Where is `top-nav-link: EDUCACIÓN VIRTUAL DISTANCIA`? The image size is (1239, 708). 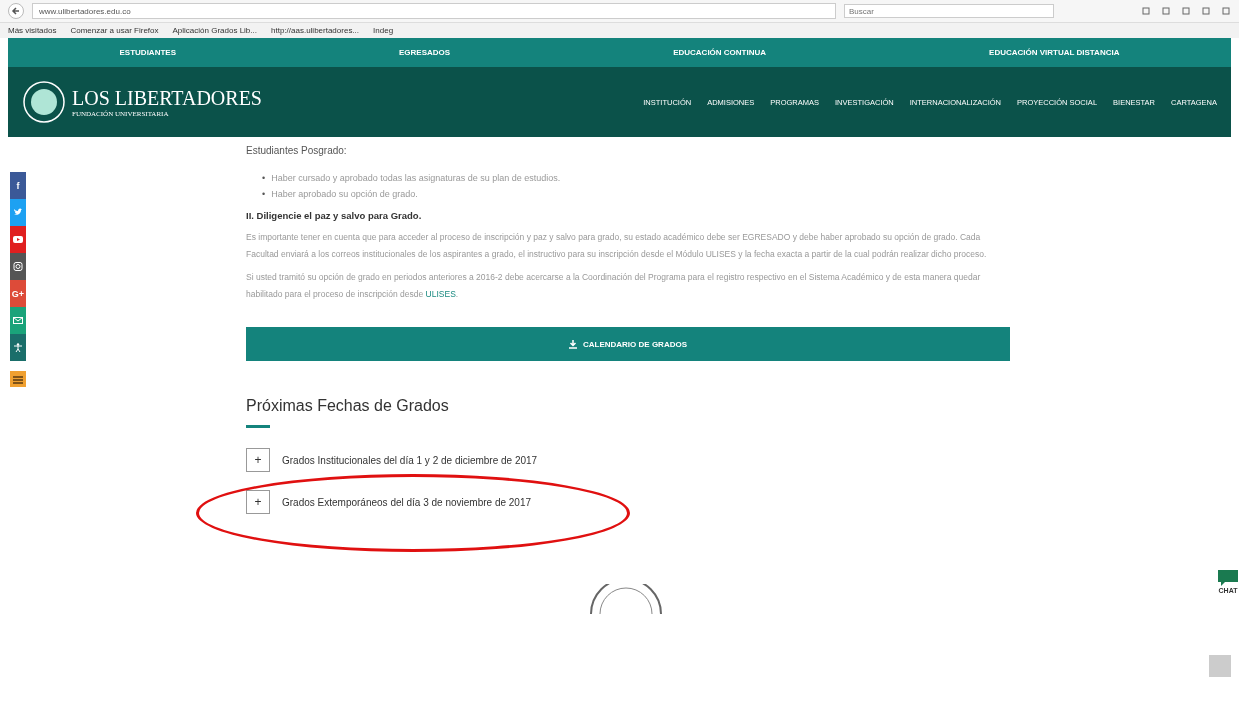
top-nav-link: EDUCACIÓN VIRTUAL DISTANCIA is located at coordinates (1054, 52).